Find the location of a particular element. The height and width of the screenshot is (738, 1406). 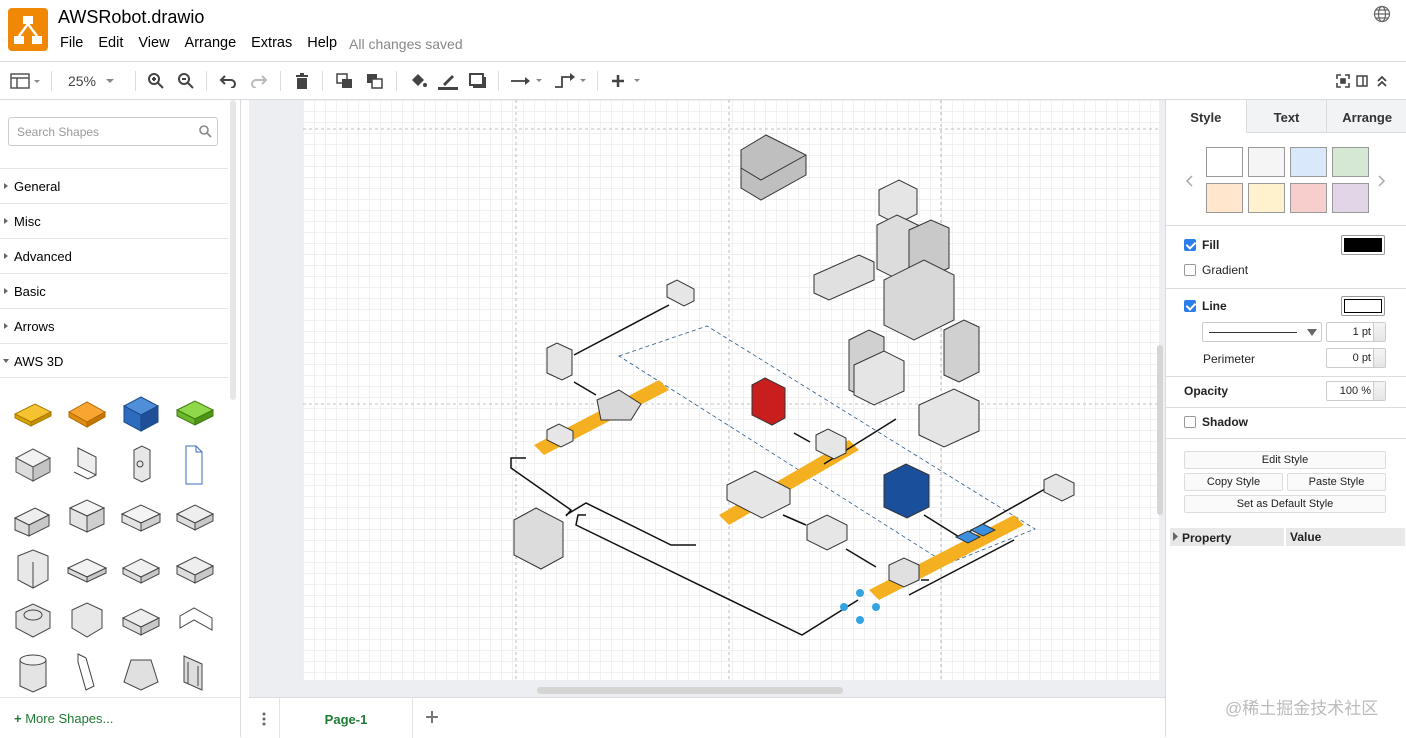

fill-color-picker is located at coordinates (1363, 245).